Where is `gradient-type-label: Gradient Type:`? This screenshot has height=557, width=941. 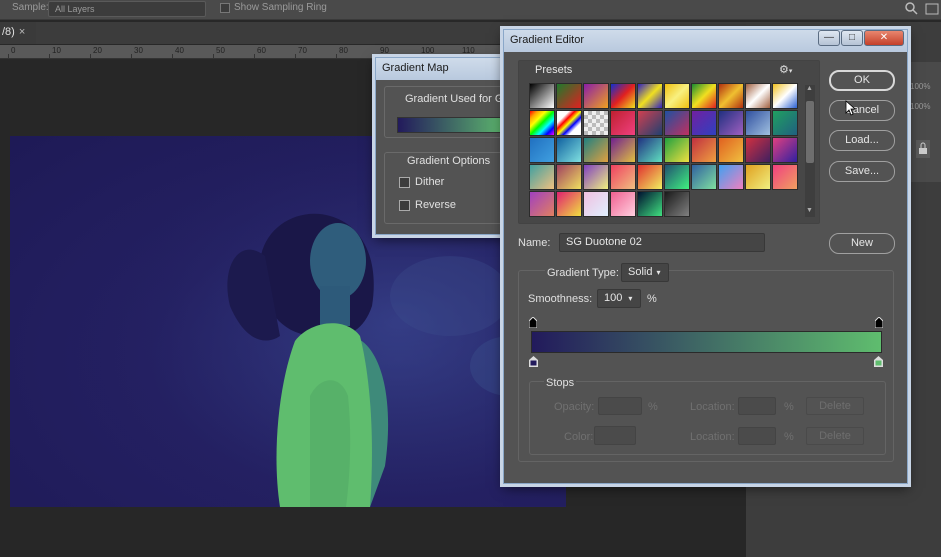
gradient-type-label: Gradient Type: is located at coordinates (583, 273).